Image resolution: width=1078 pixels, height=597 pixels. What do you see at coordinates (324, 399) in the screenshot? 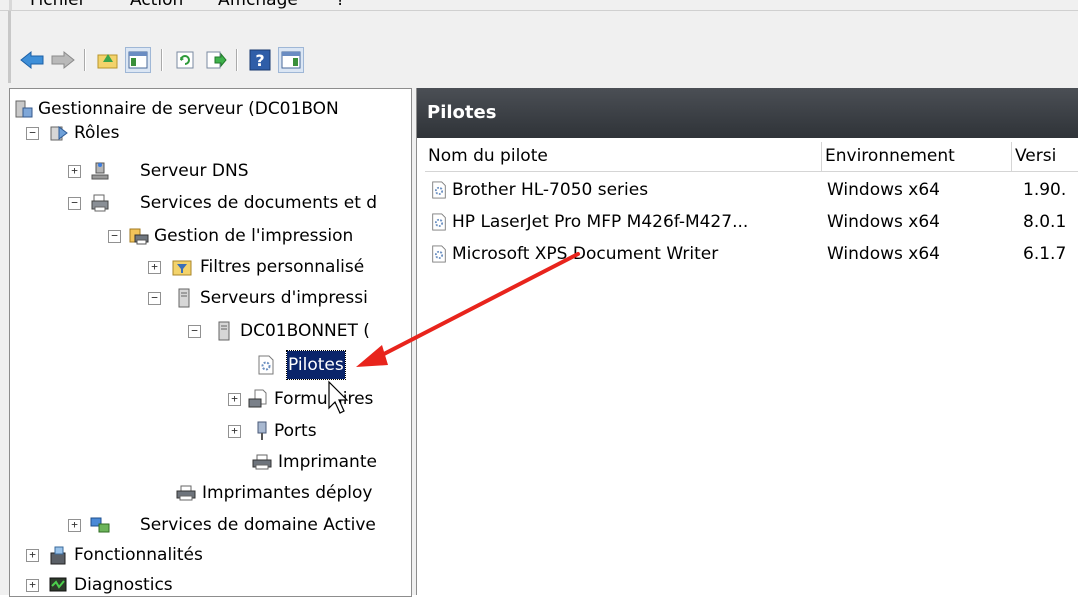
I see `tree-label: Formulaires` at bounding box center [324, 399].